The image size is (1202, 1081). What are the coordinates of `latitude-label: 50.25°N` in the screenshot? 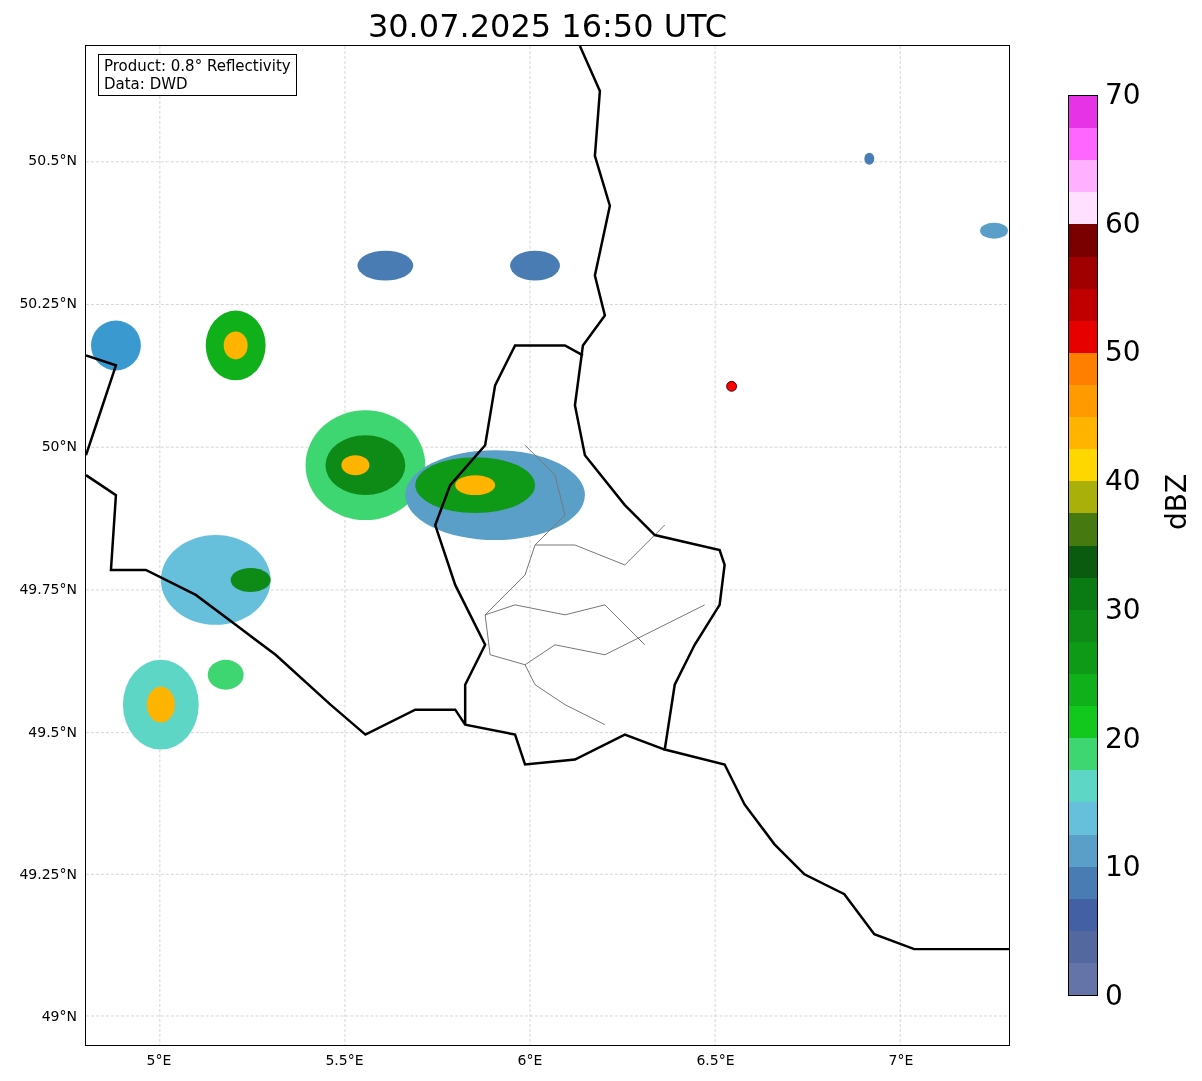 It's located at (48, 303).